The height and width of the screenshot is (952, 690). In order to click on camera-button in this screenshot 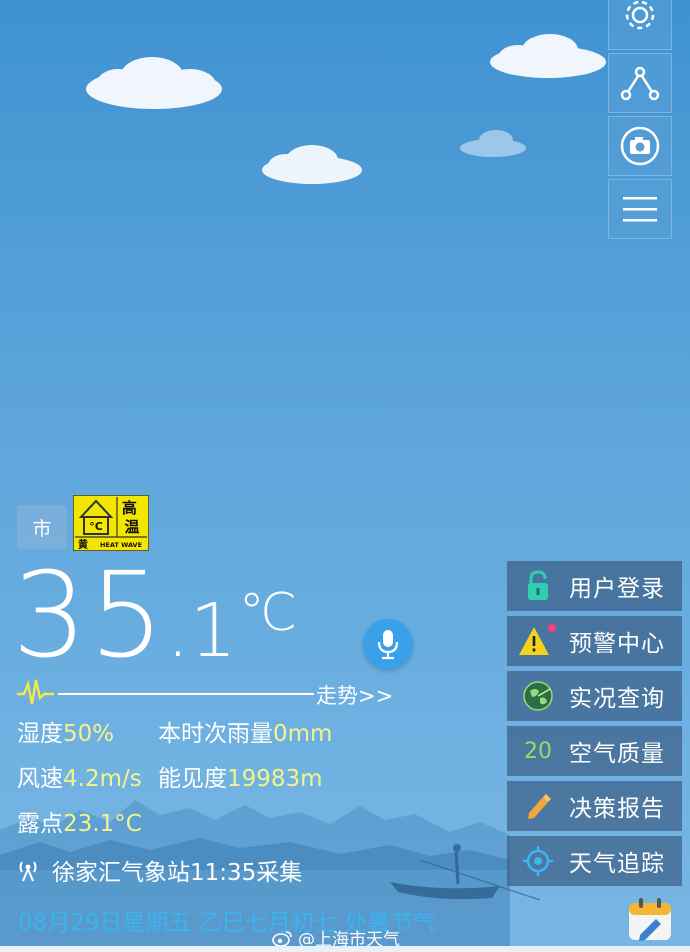, I will do `click(640, 146)`.